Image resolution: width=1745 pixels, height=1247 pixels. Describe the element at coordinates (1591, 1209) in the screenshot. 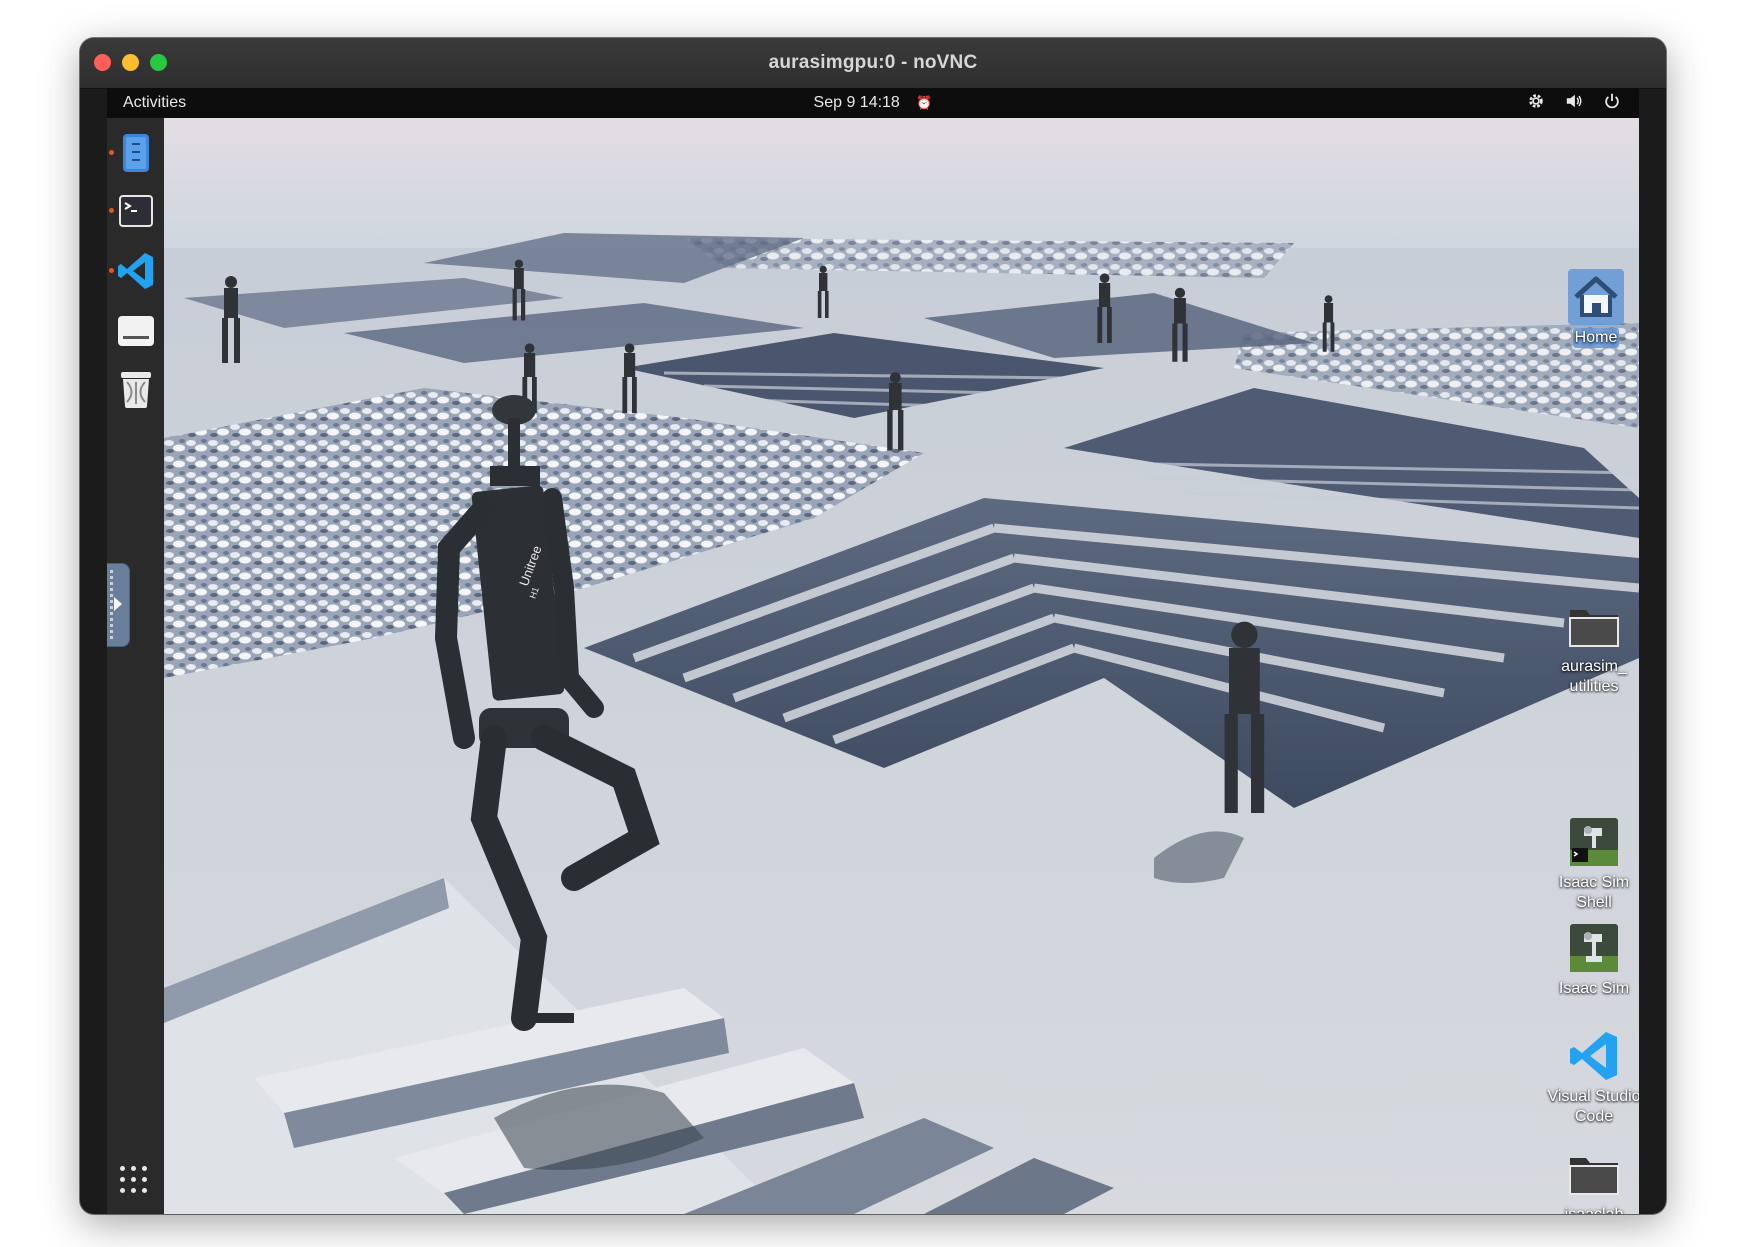

I see `desktop-icon-label: isaaclab` at that location.